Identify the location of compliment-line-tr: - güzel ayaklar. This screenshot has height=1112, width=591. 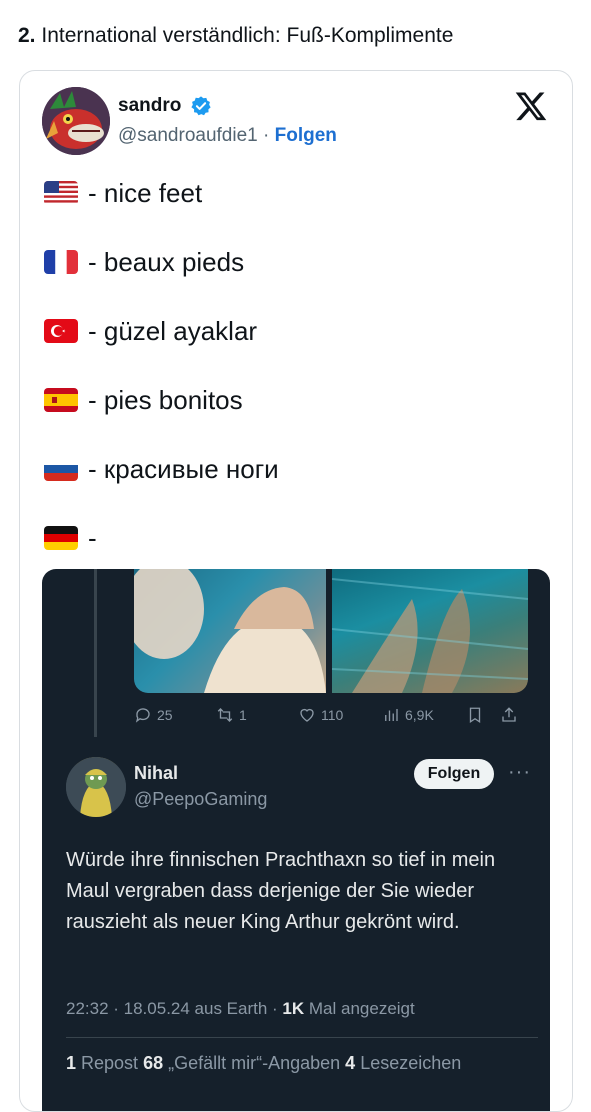
(150, 331).